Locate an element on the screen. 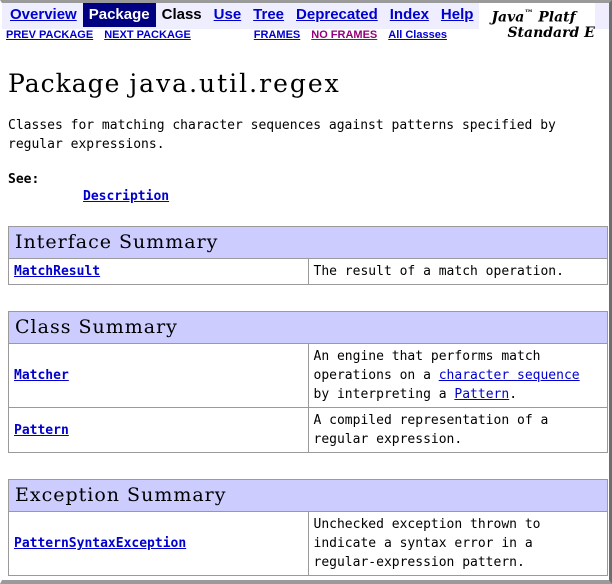 The image size is (612, 584). type-link-matcher: Matcher is located at coordinates (41, 375).